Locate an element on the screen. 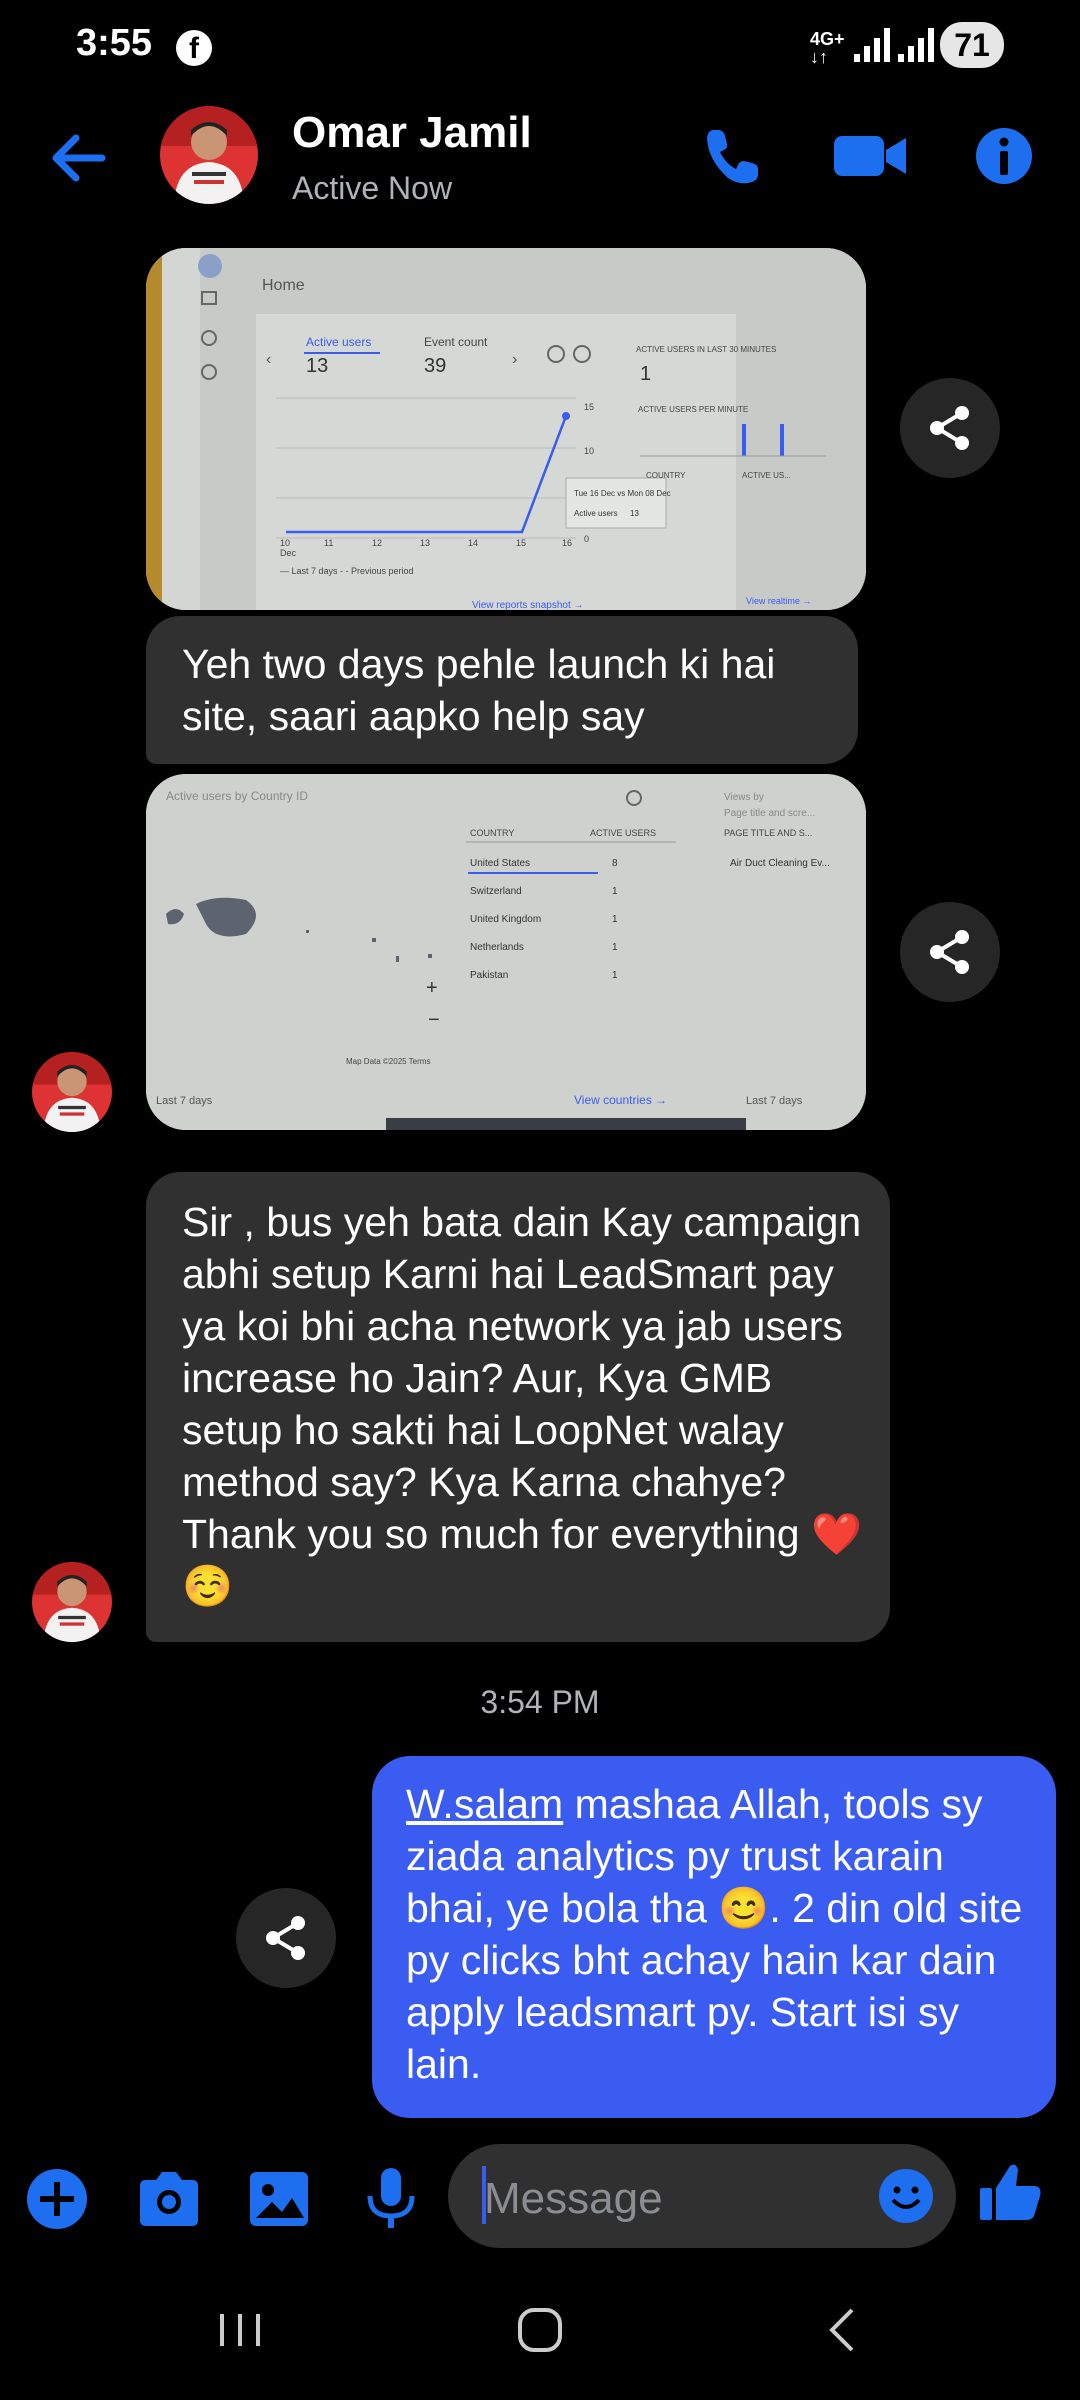  x-tick: 10 is located at coordinates (285, 543).